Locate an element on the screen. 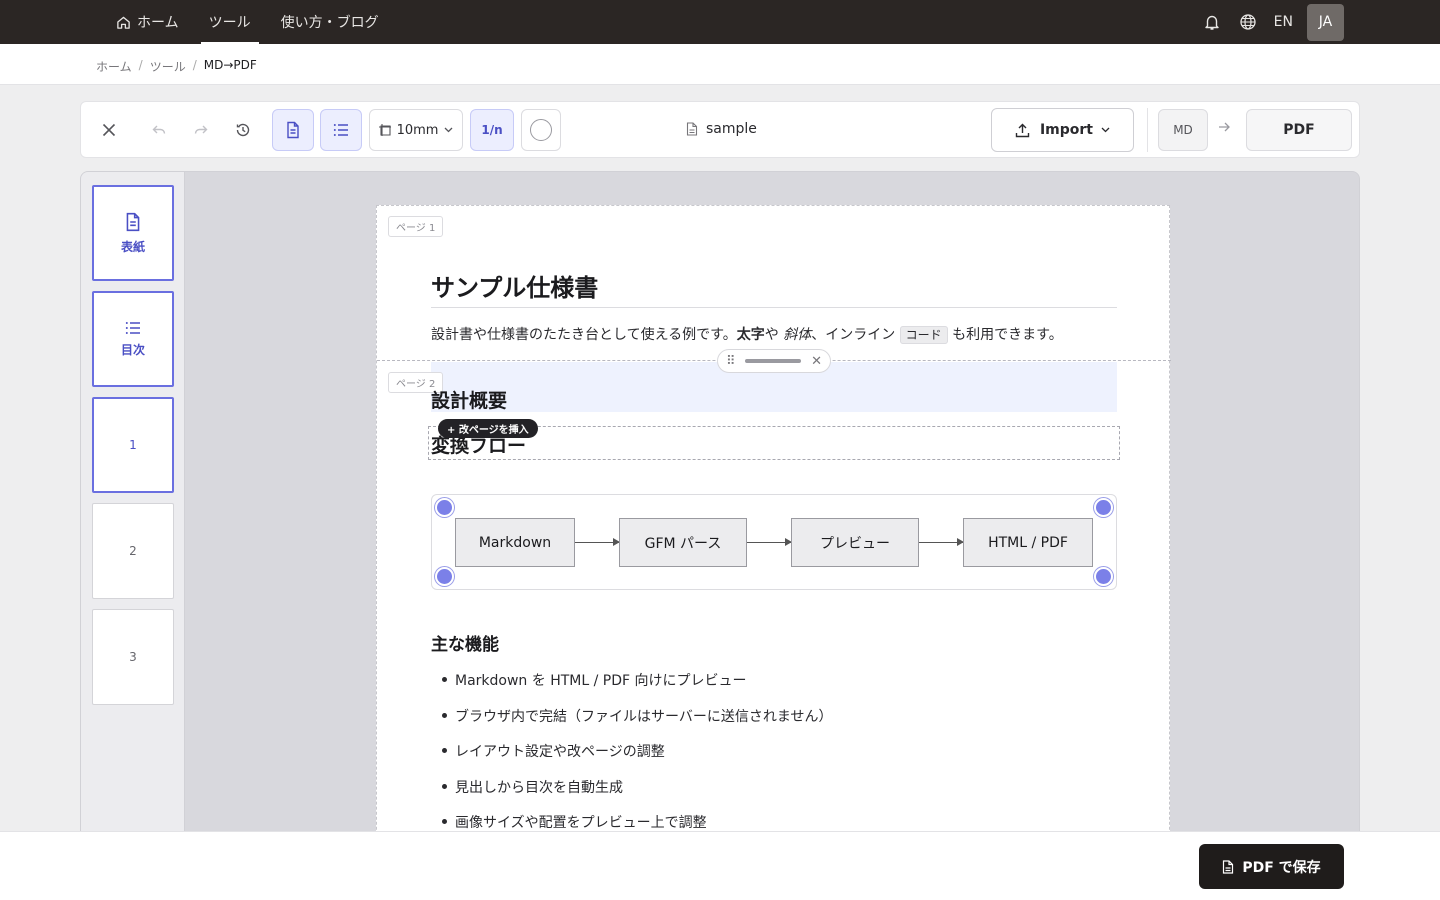 Image resolution: width=1440 pixels, height=900 pixels. nav-home-label: ホーム is located at coordinates (158, 23).